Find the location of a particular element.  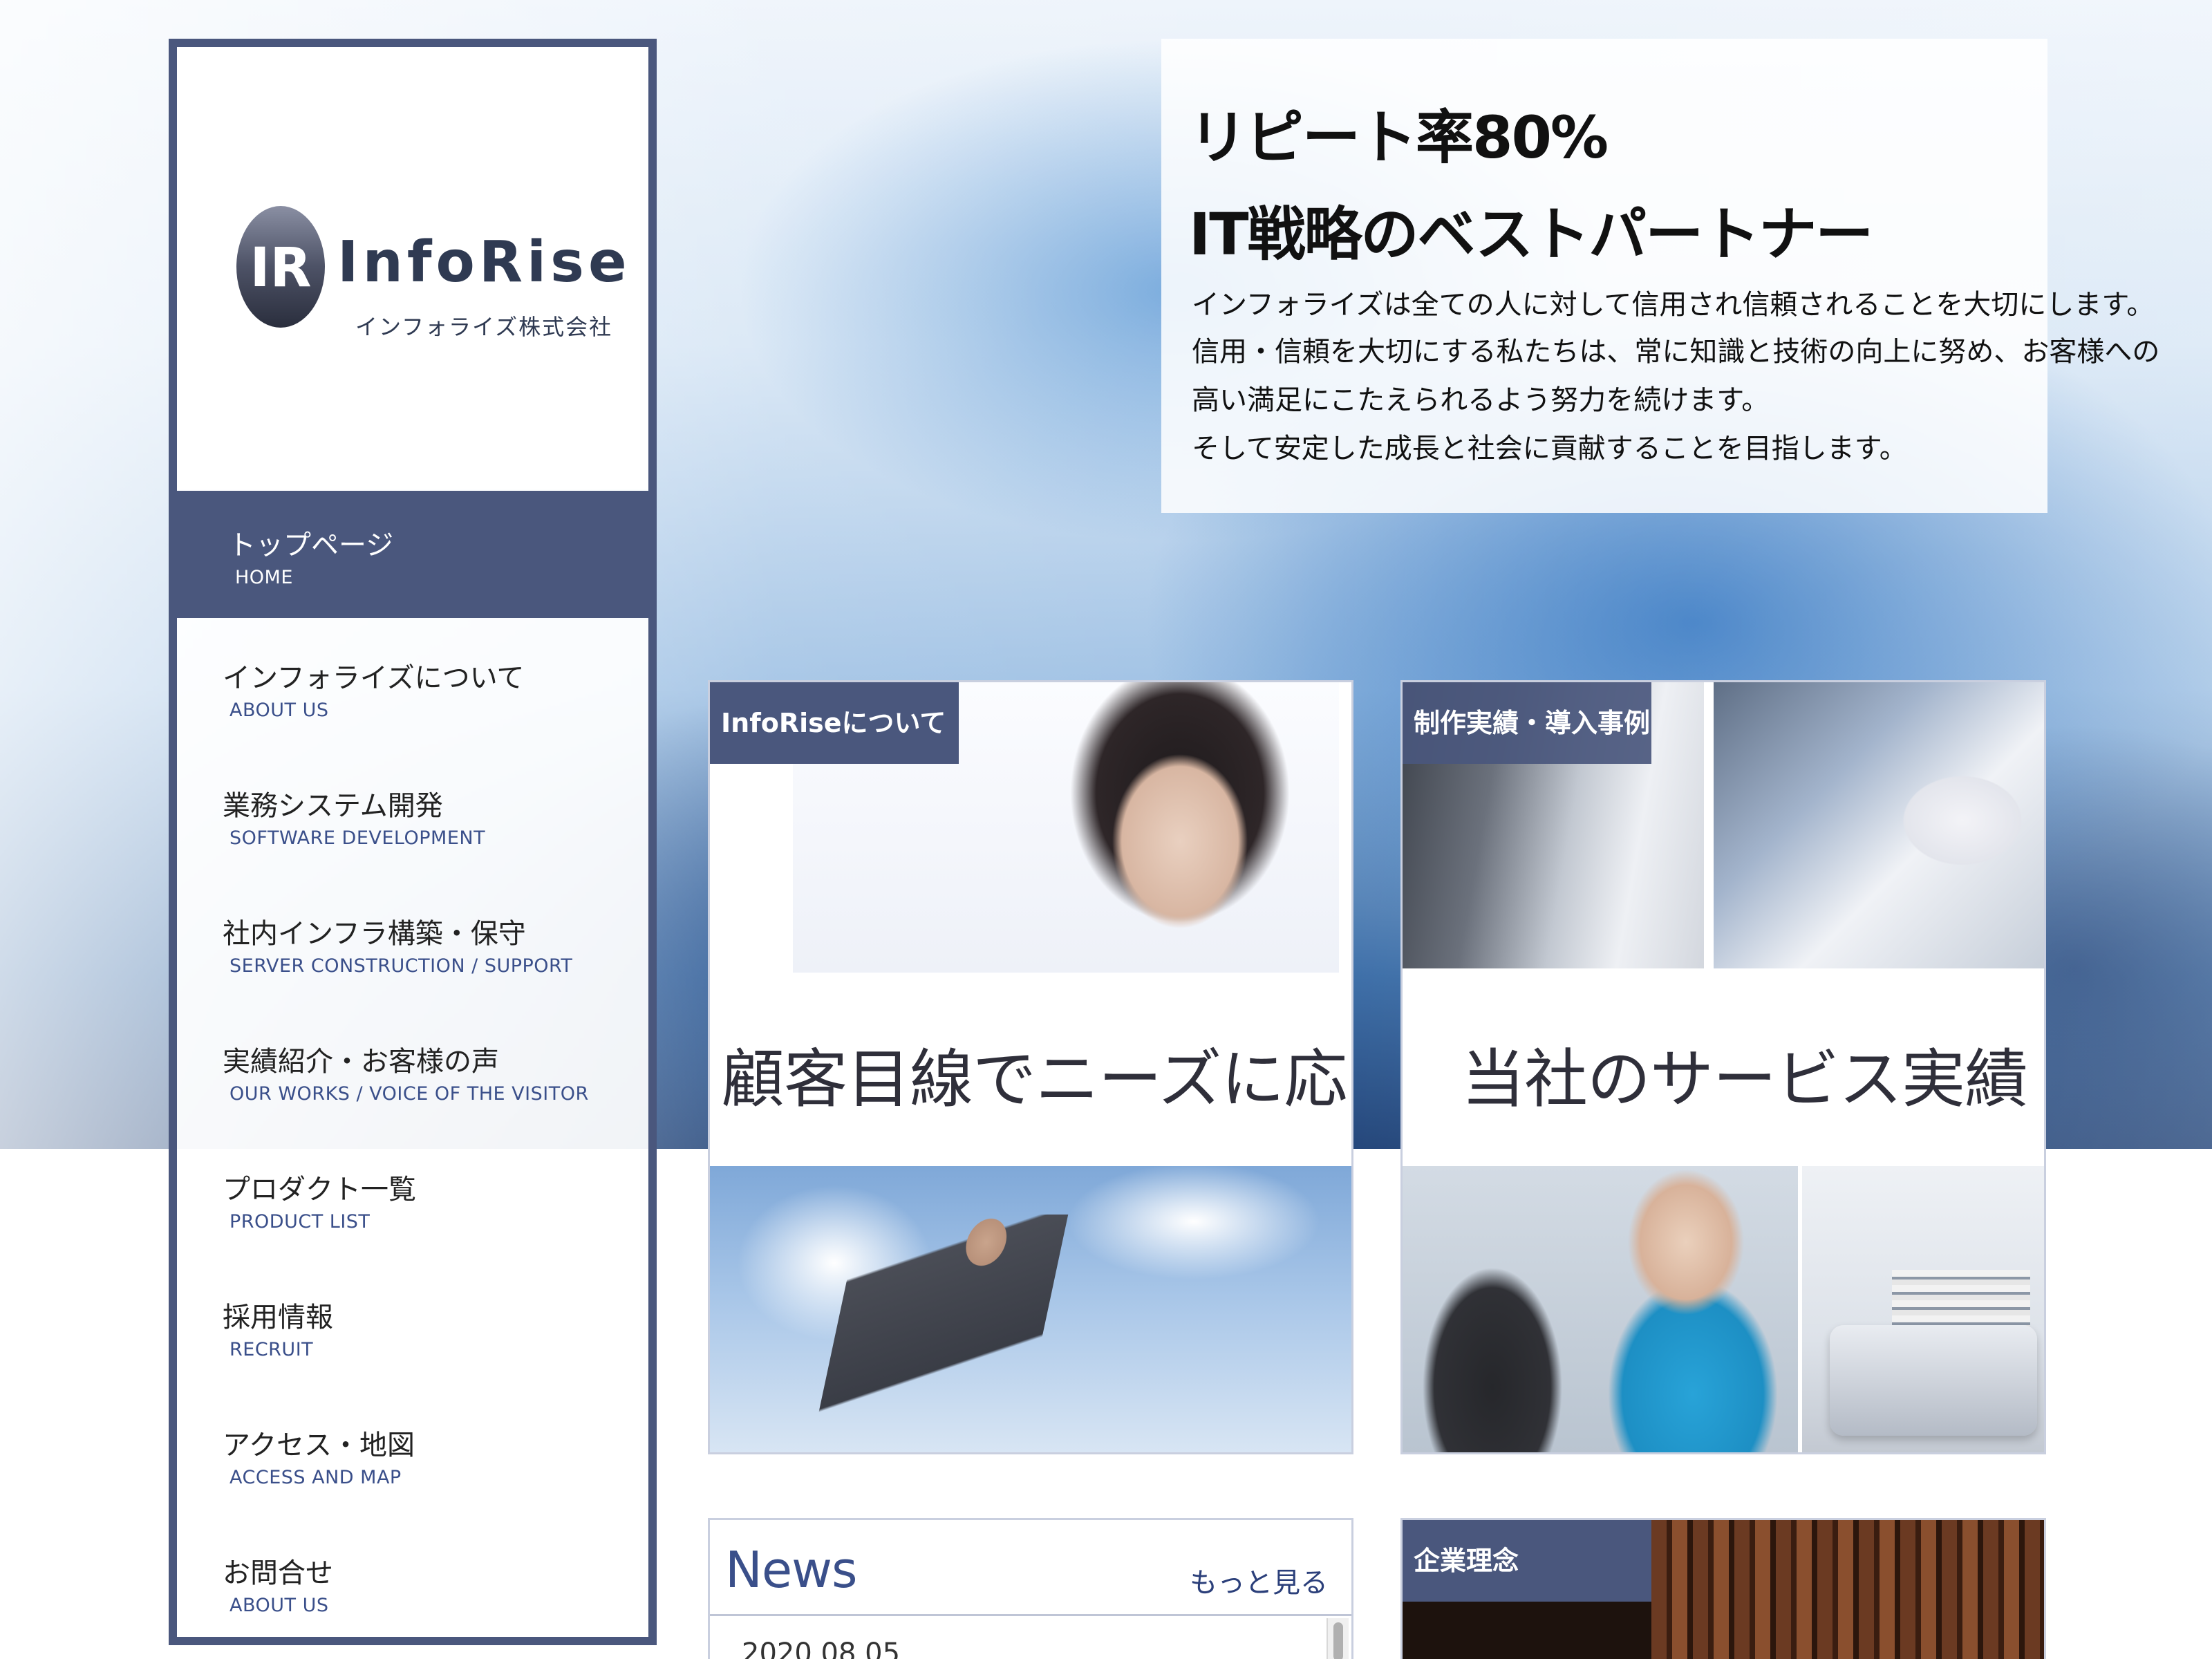

works-card: 制作実績・導入事例 当社のサービス実績 is located at coordinates (1723, 1067).